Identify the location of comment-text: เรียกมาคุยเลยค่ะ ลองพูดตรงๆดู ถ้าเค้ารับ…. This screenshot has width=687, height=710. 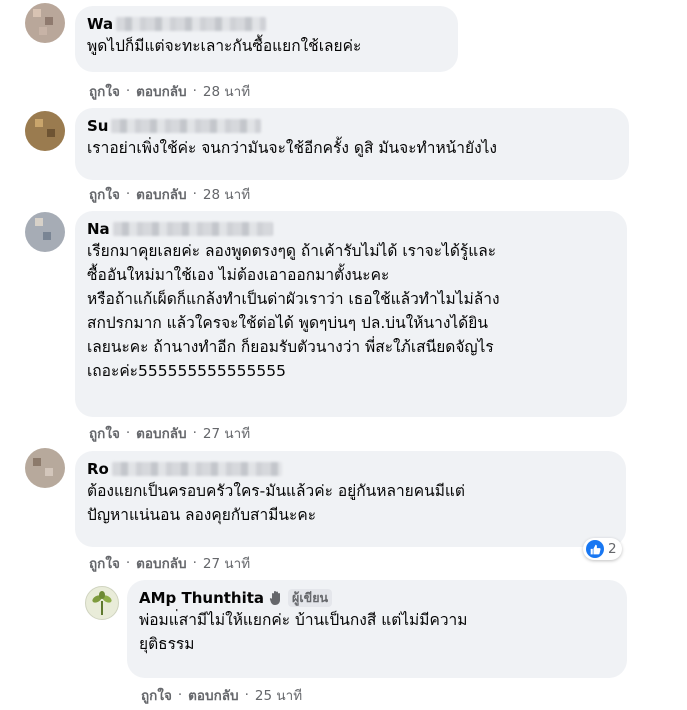
(293, 311).